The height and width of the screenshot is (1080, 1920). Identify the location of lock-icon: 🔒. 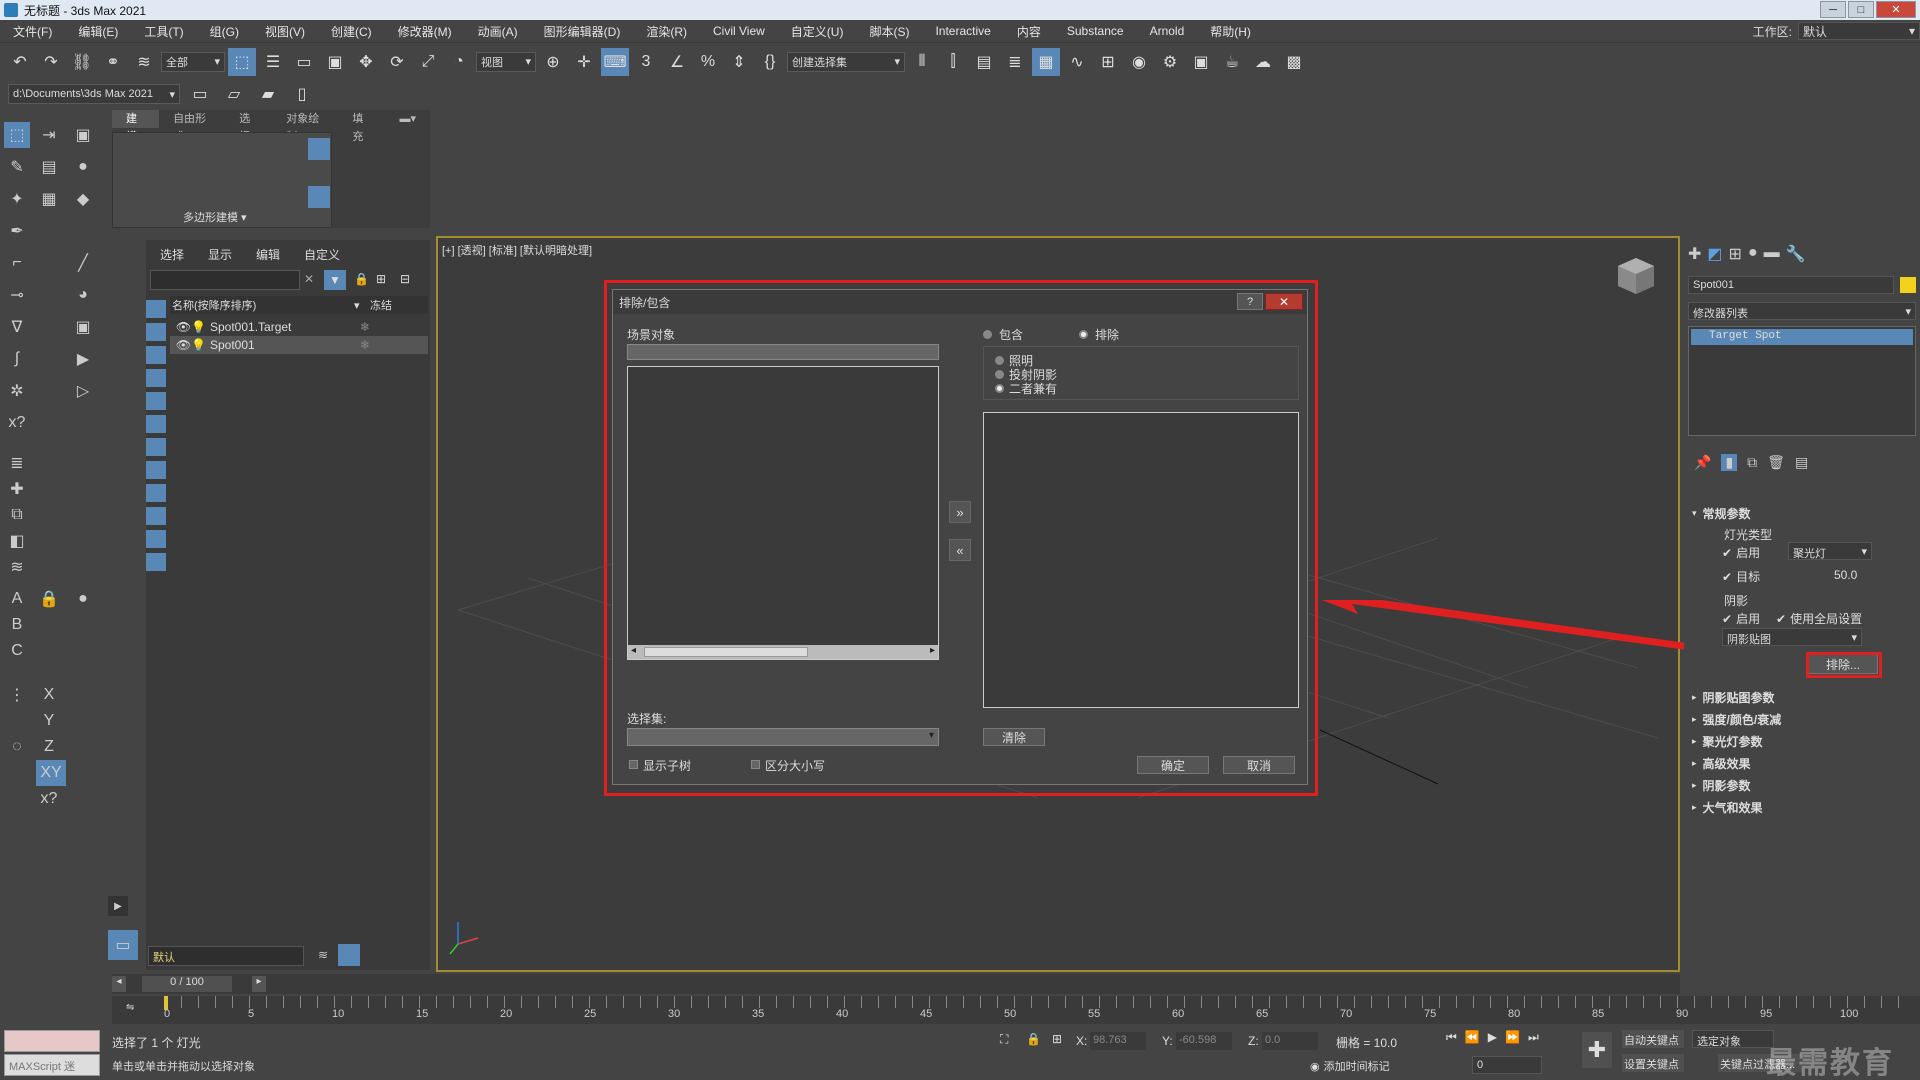
(49, 599).